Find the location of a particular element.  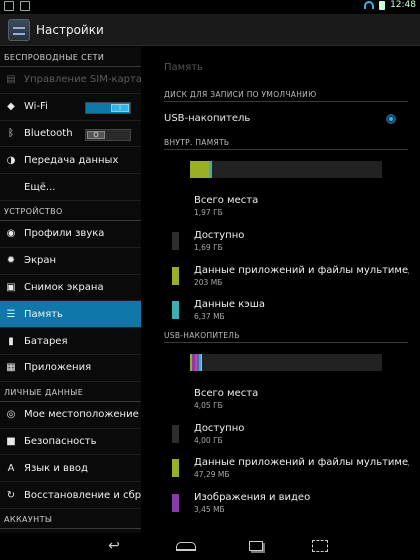

location-icon: ◎ is located at coordinates (11, 415).